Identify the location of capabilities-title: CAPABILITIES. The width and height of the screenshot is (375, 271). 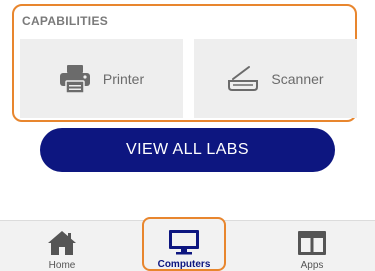
(65, 21).